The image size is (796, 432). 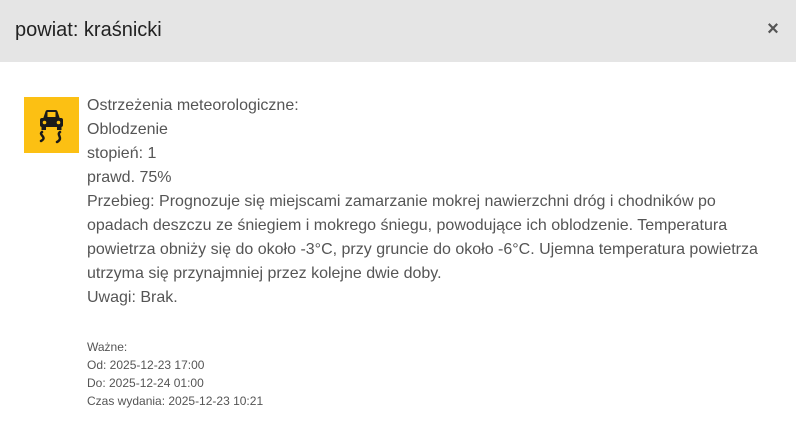 What do you see at coordinates (122, 153) in the screenshot?
I see `warning-level: stopień: 1` at bounding box center [122, 153].